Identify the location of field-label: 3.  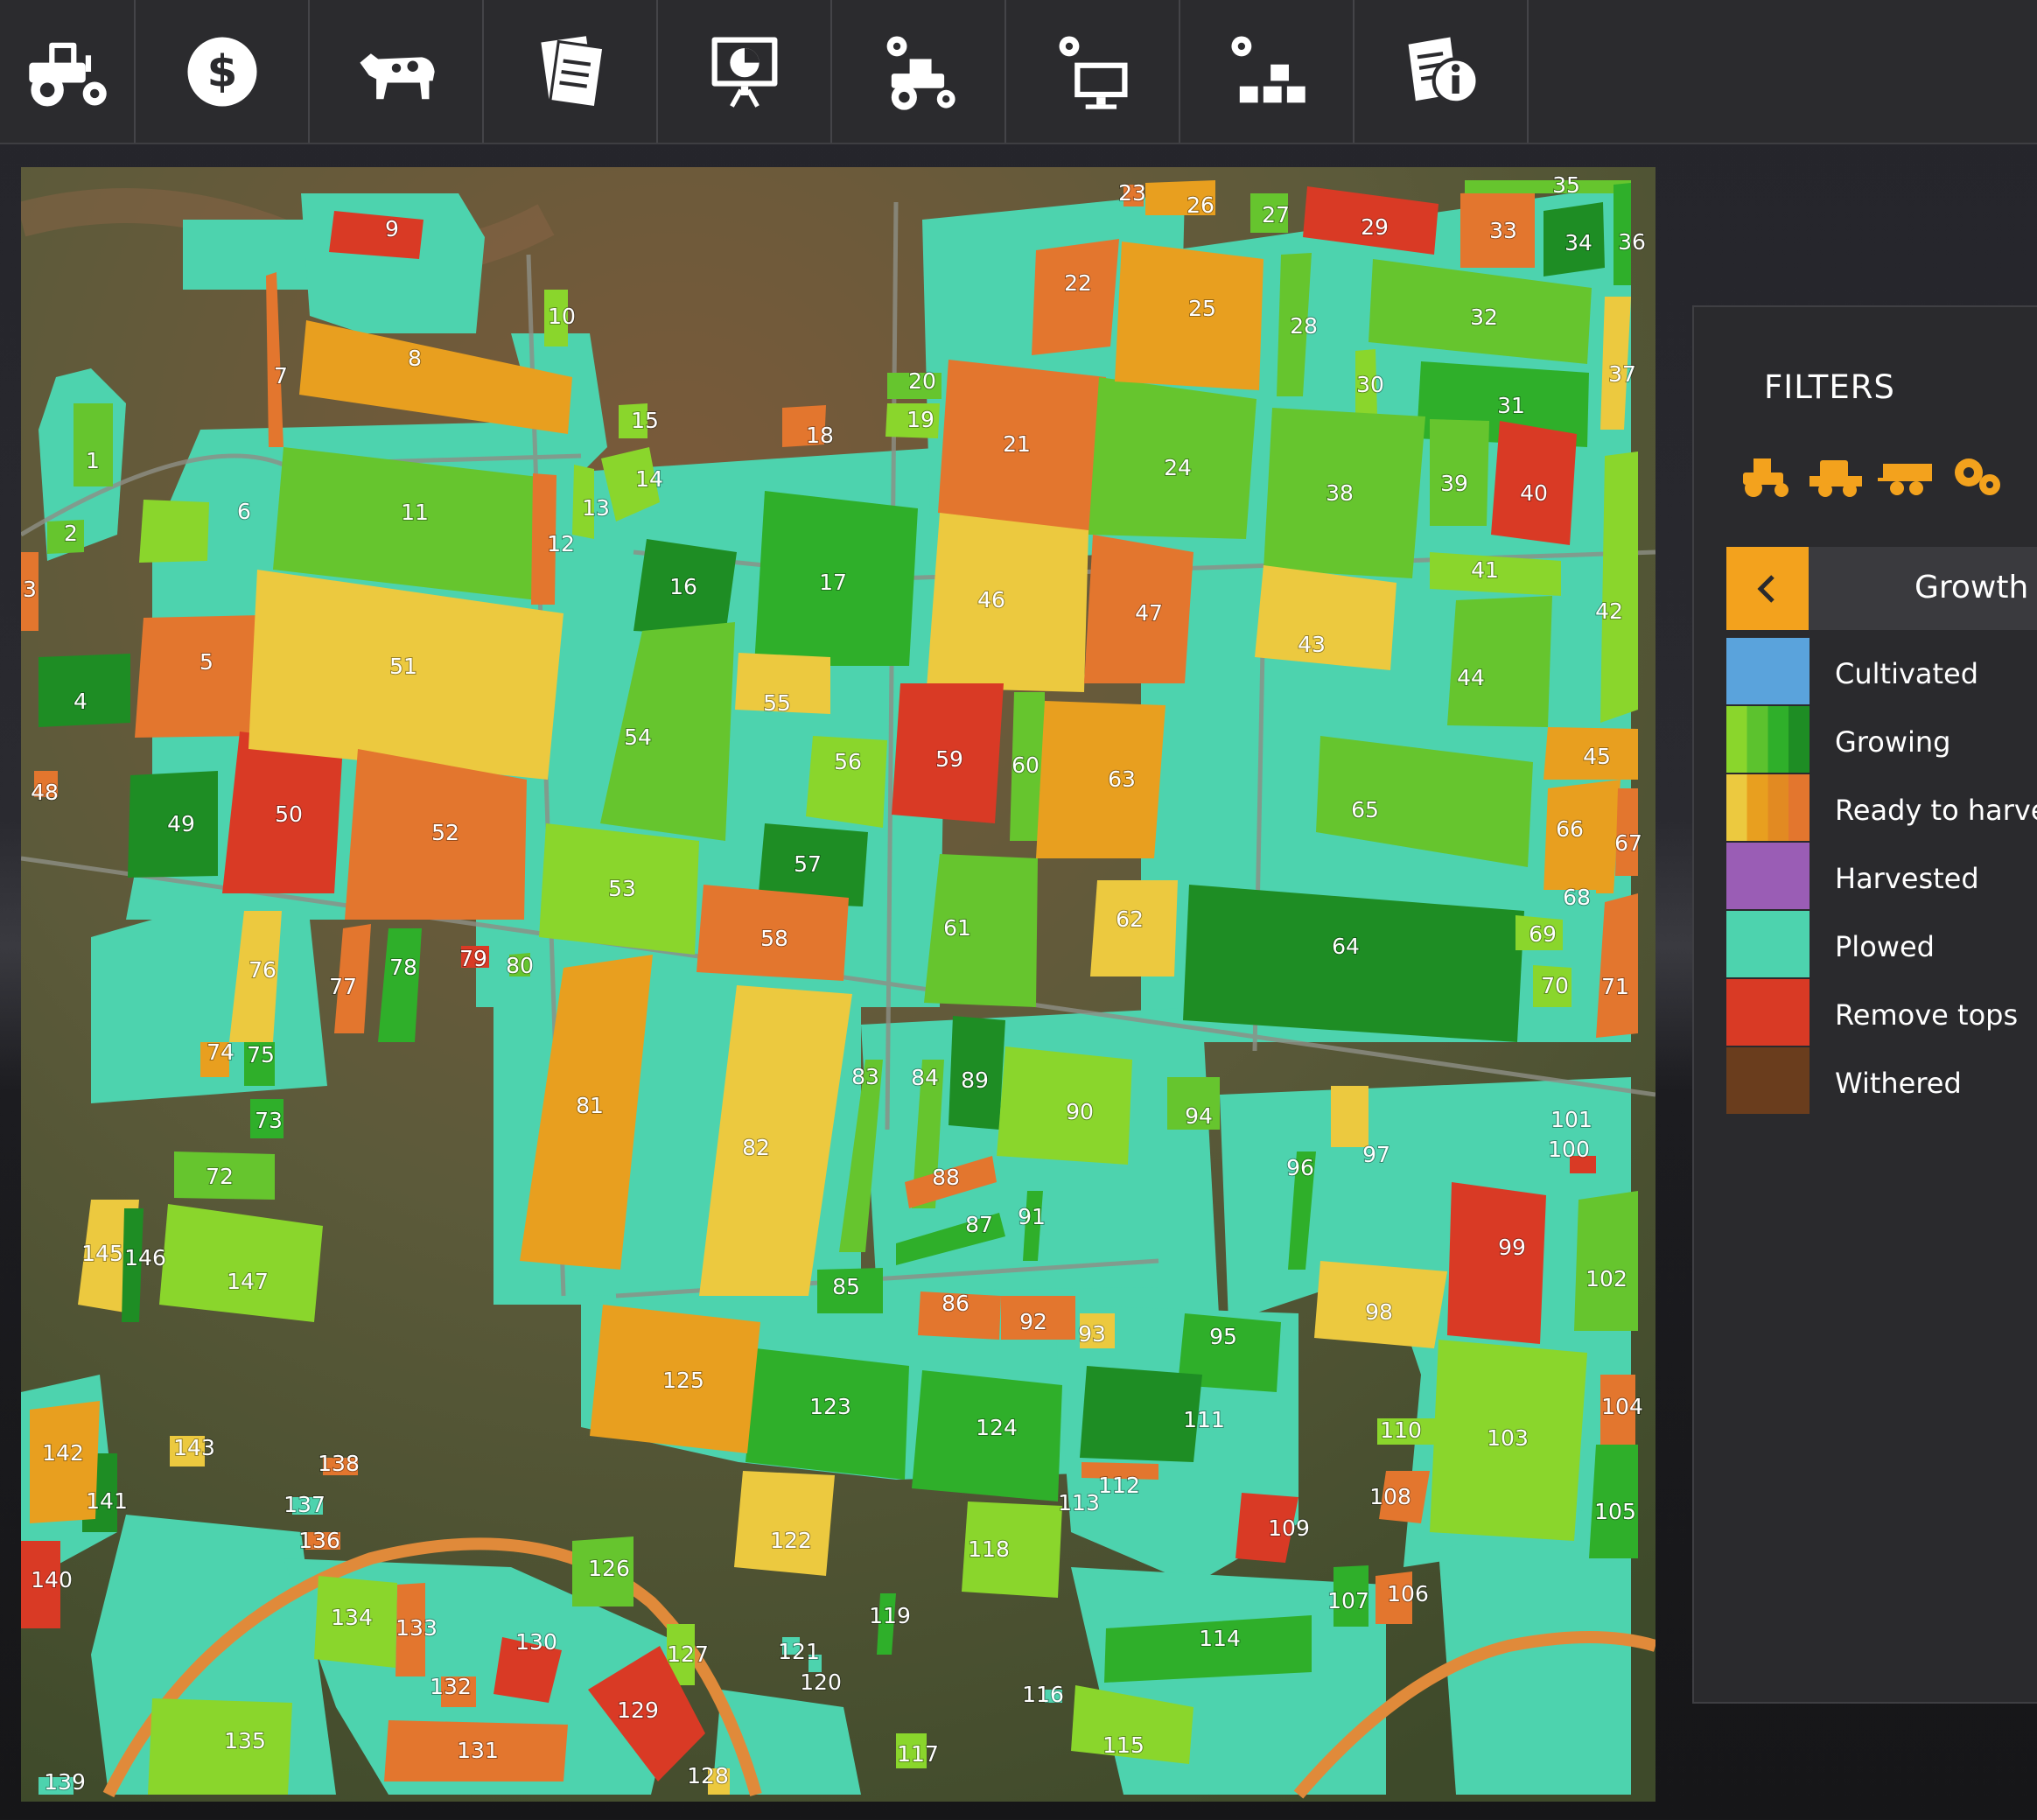
(30, 589).